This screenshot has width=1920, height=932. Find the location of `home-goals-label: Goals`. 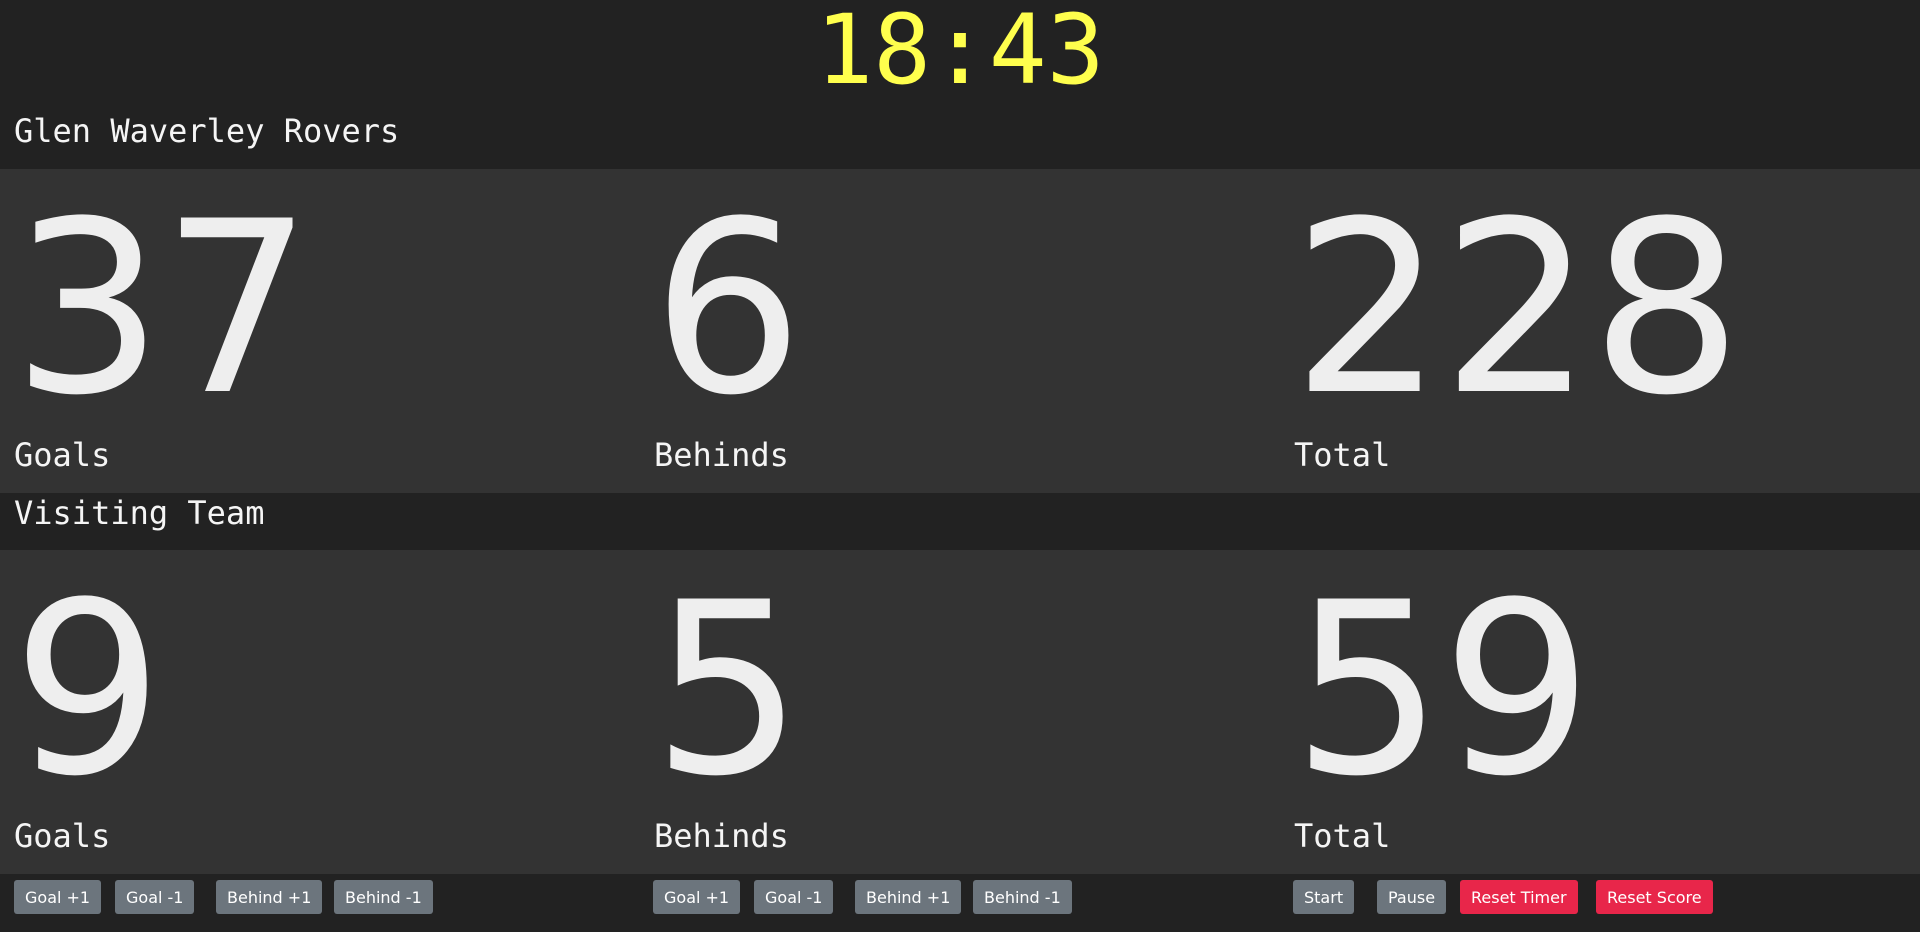

home-goals-label: Goals is located at coordinates (62, 455).